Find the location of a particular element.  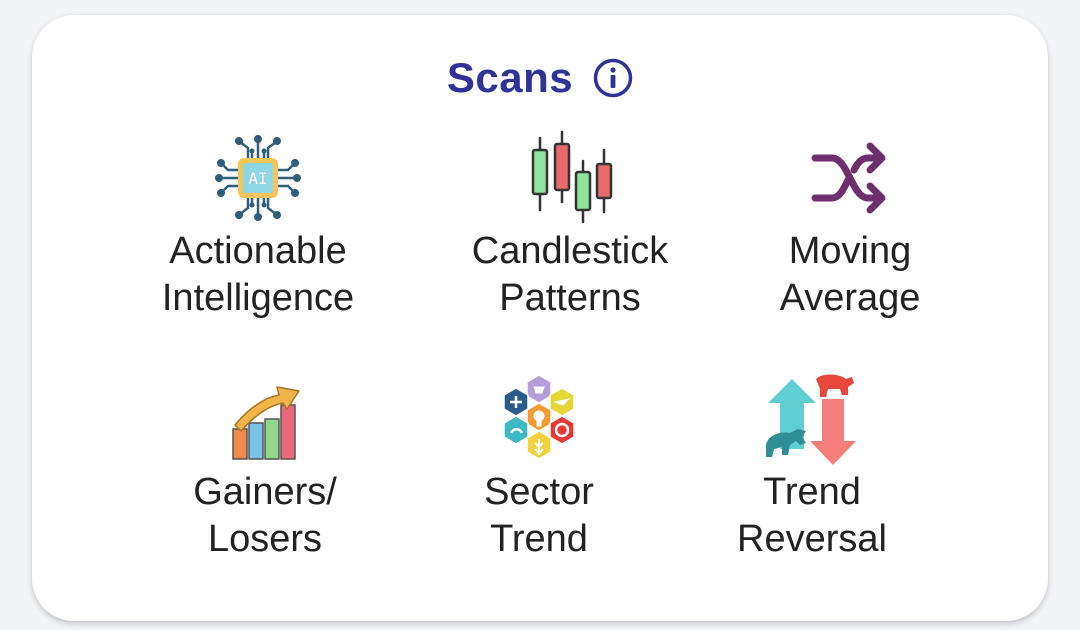

tile-label: Sector Trend is located at coordinates (539, 516).